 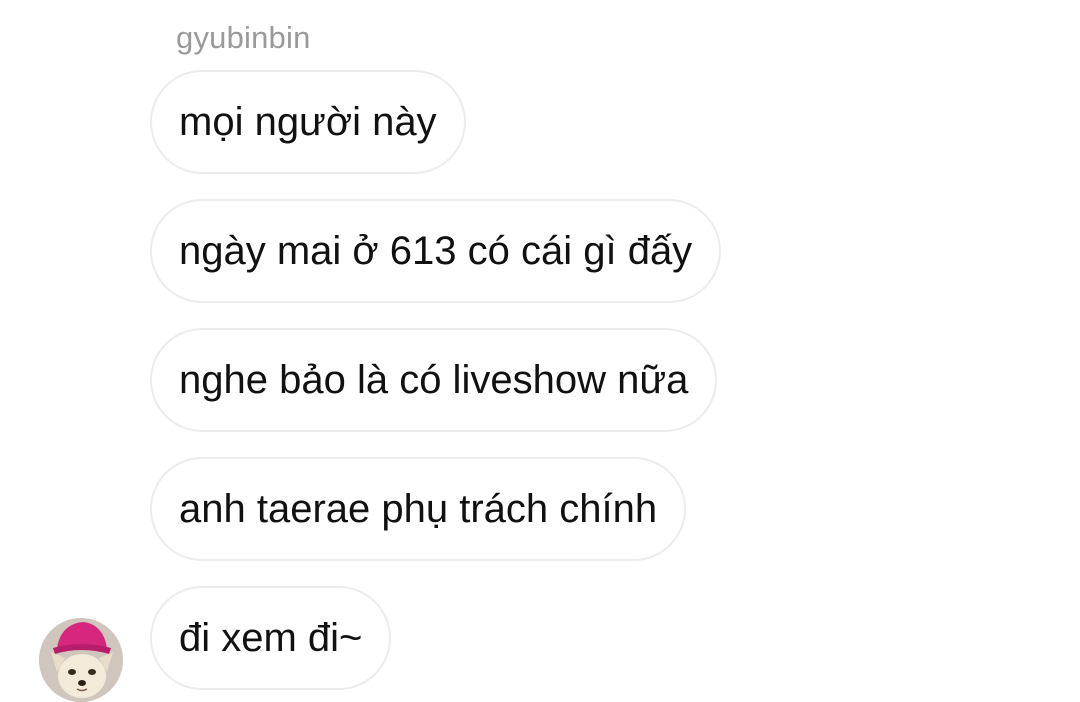 I want to click on message-bubble: nghe bảo là có liveshow nữa, so click(x=434, y=380).